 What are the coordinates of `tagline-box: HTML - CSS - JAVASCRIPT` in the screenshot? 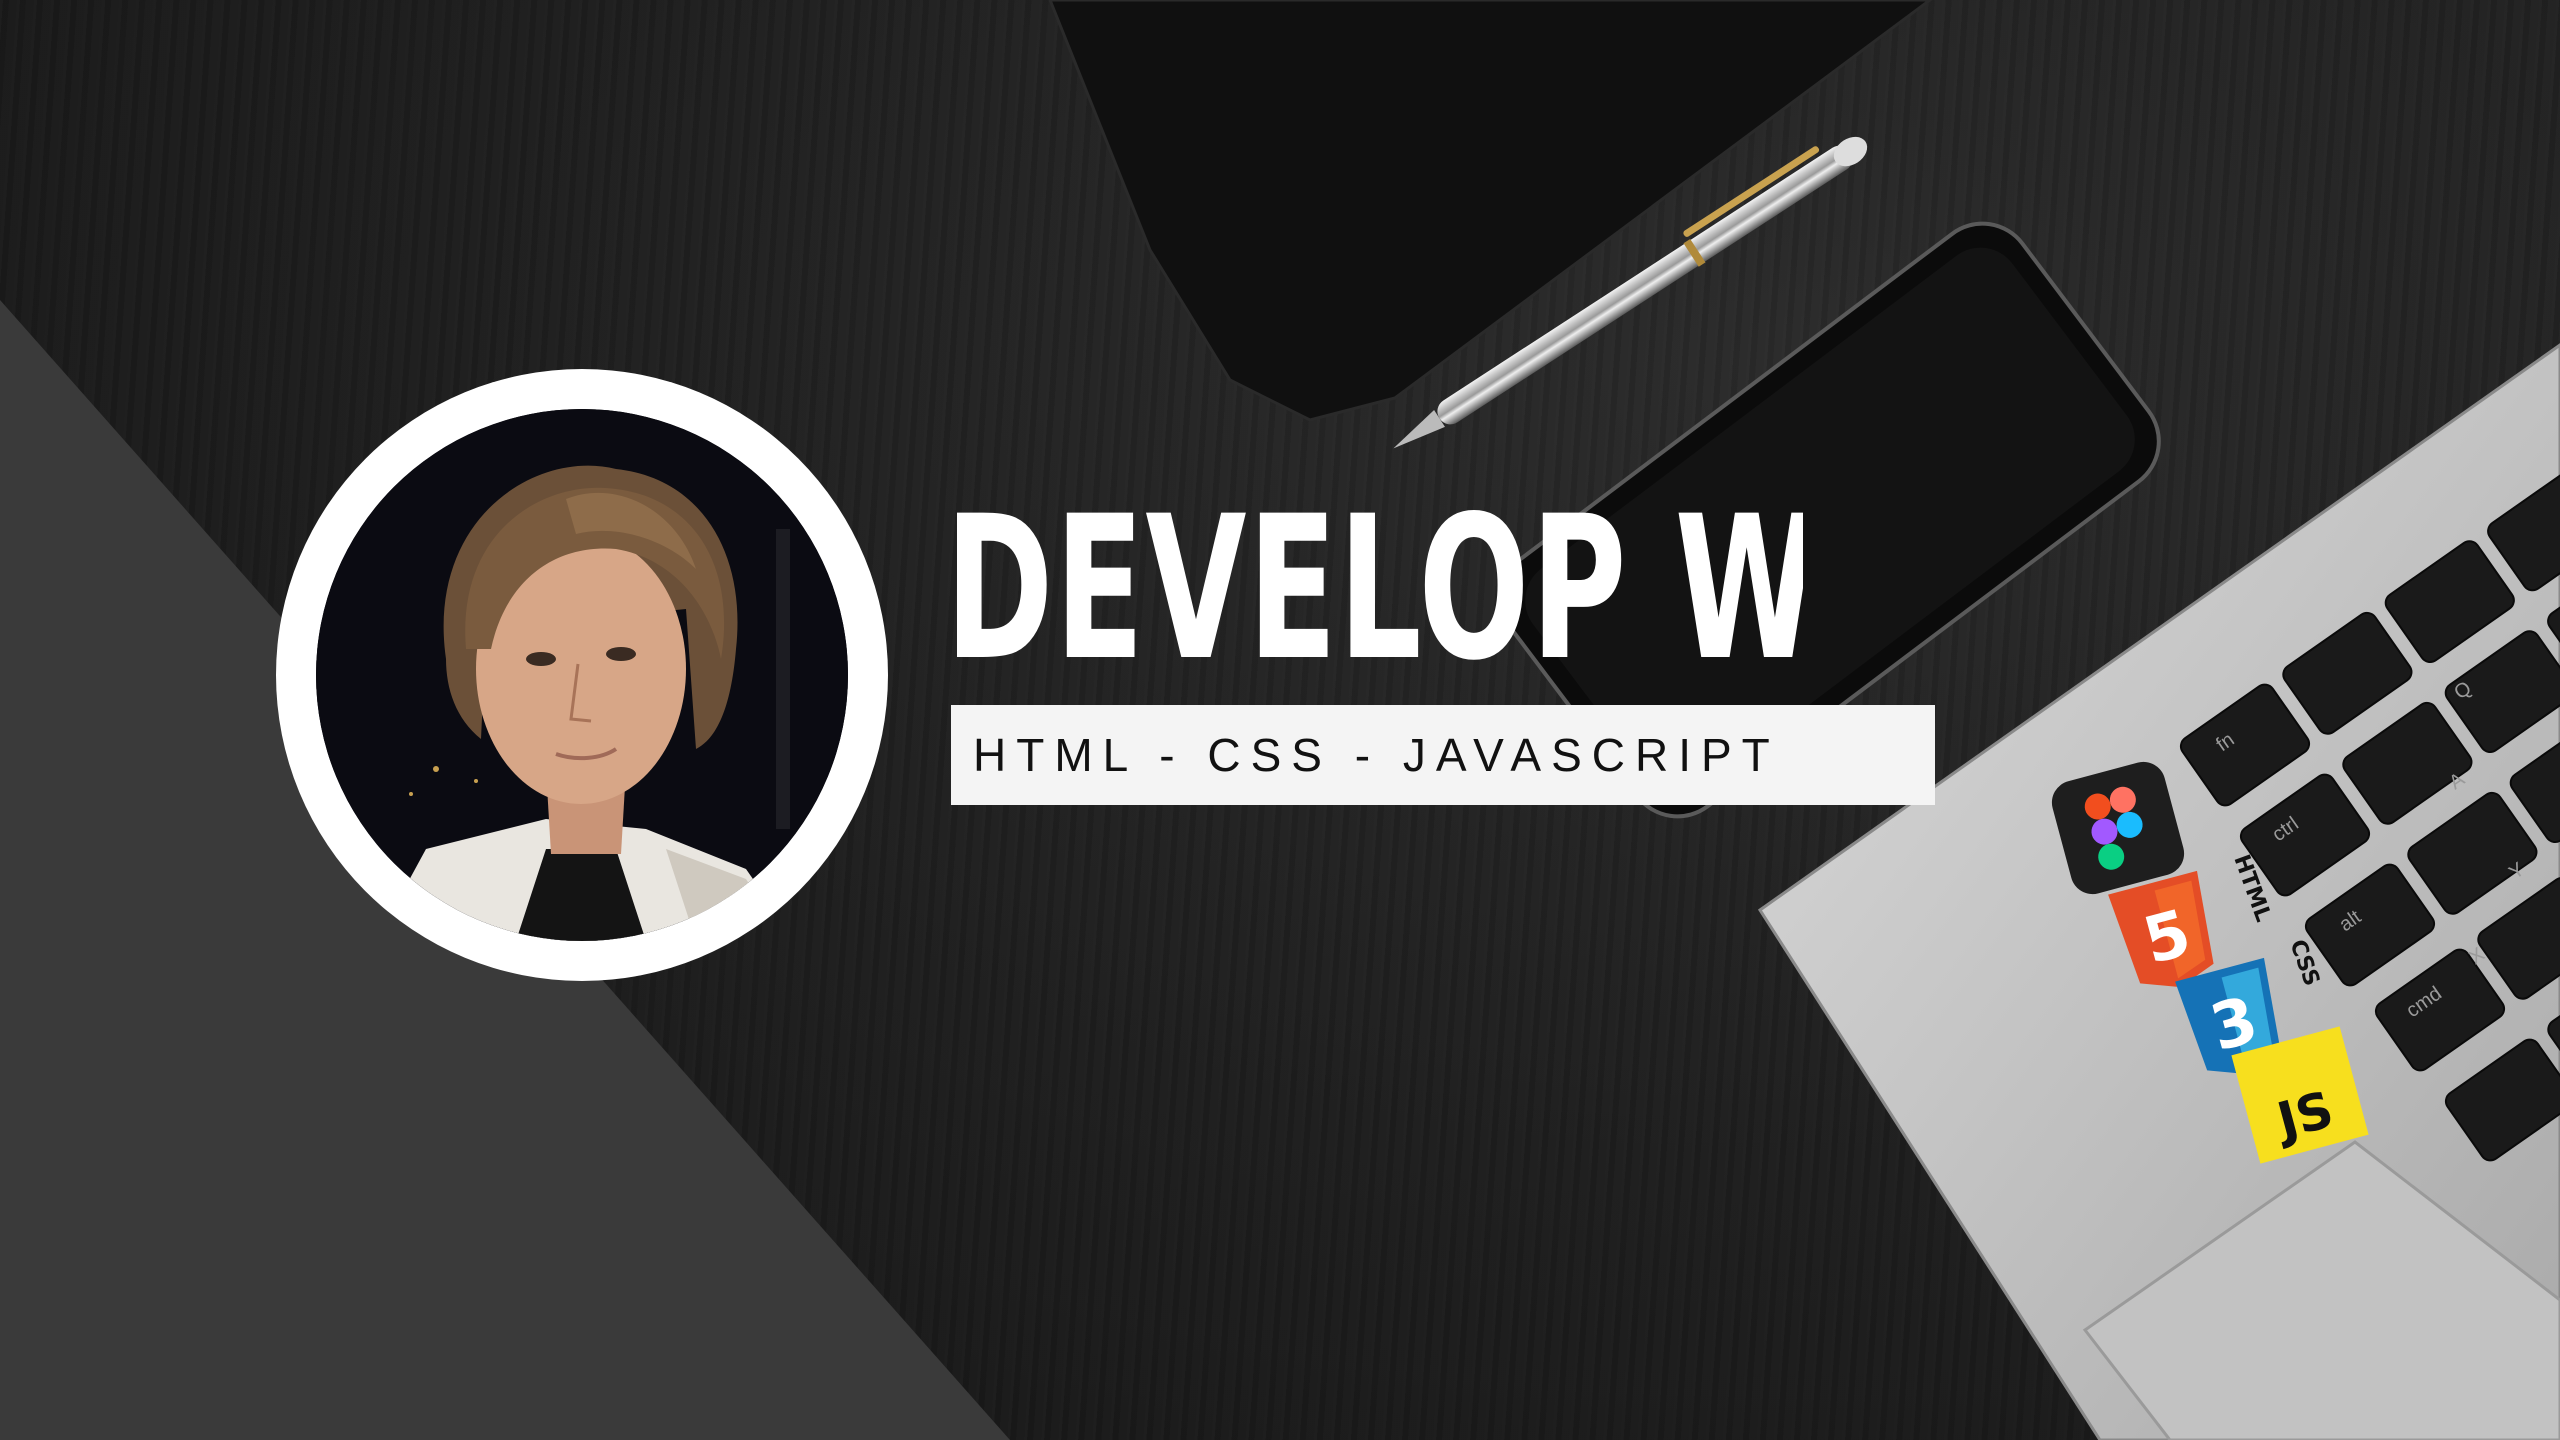 It's located at (1443, 755).